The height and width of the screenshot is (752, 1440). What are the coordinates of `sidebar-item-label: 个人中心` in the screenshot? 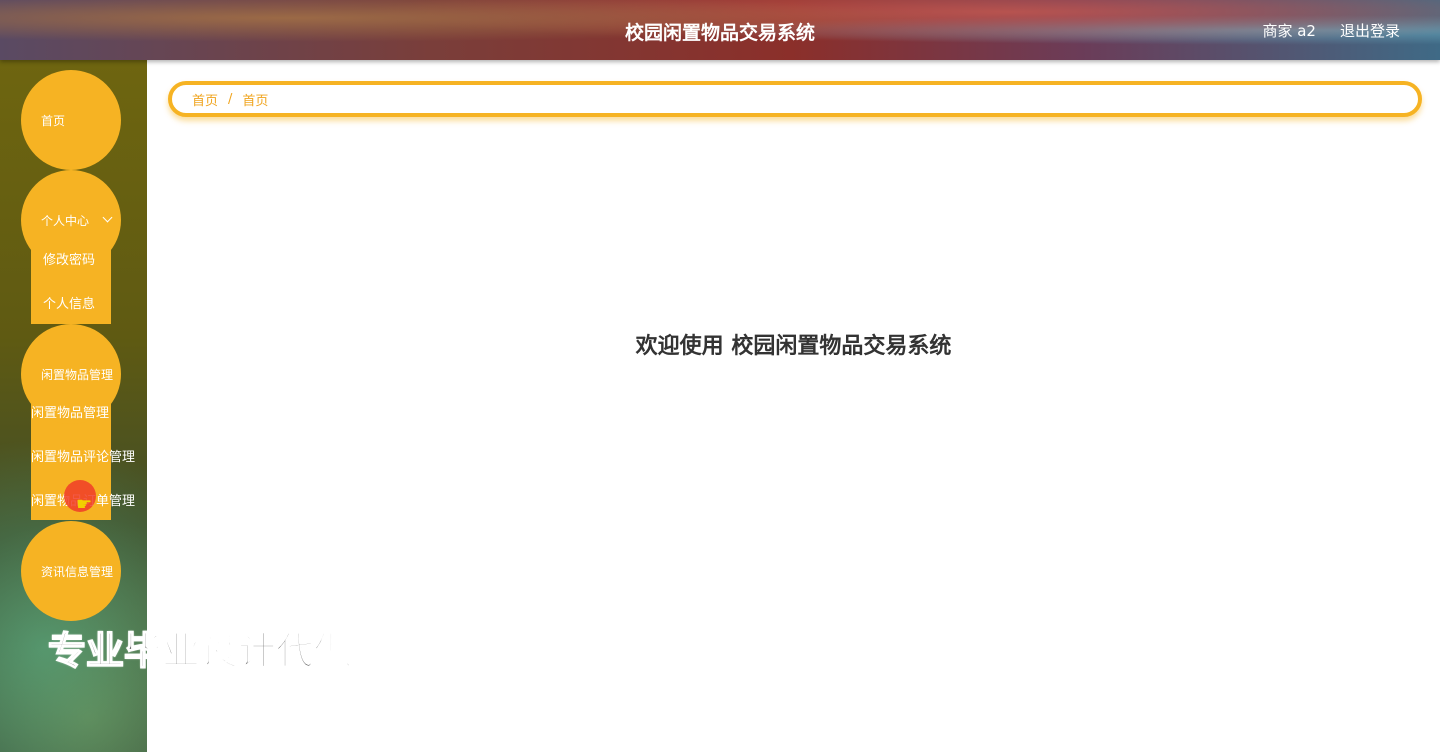 It's located at (65, 220).